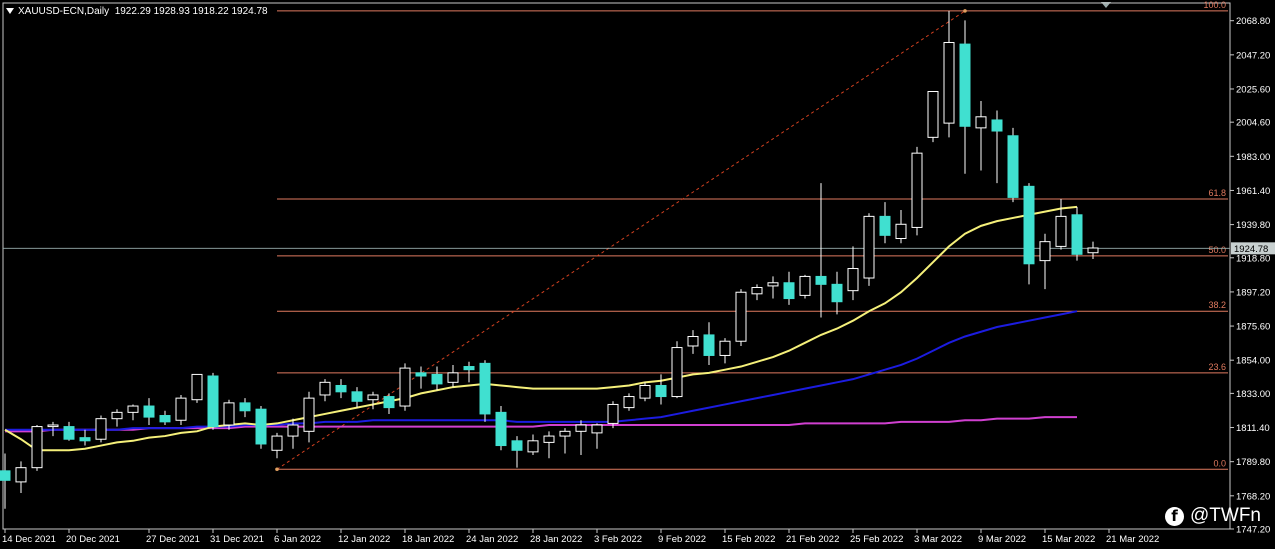 Image resolution: width=1275 pixels, height=549 pixels. Describe the element at coordinates (682, 539) in the screenshot. I see `x-tick-label: 9 Feb 2022` at that location.